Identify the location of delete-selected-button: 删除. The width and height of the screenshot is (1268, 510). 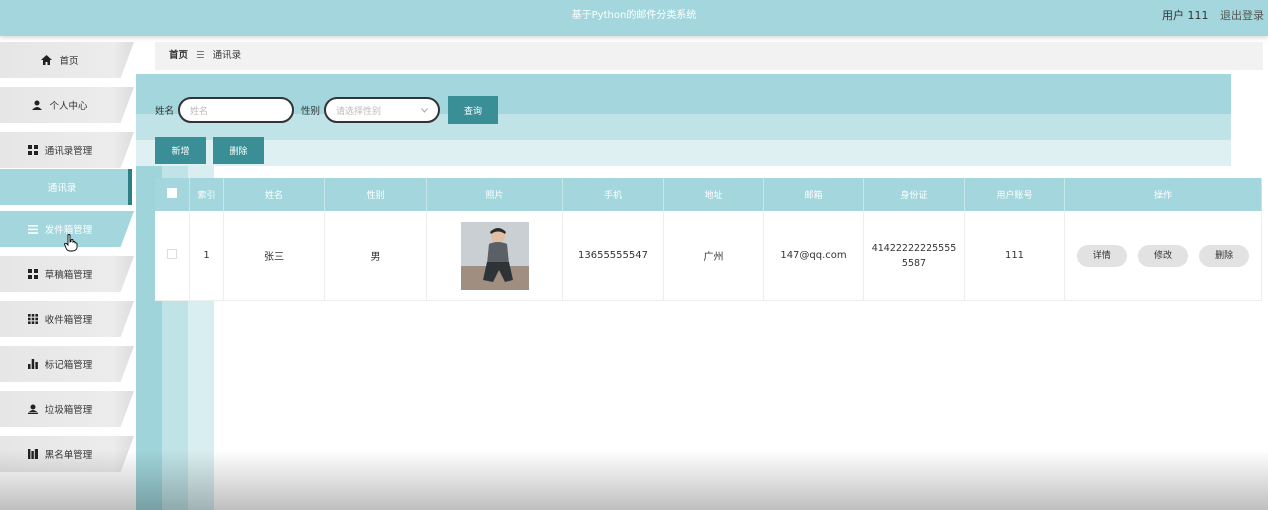
(238, 150).